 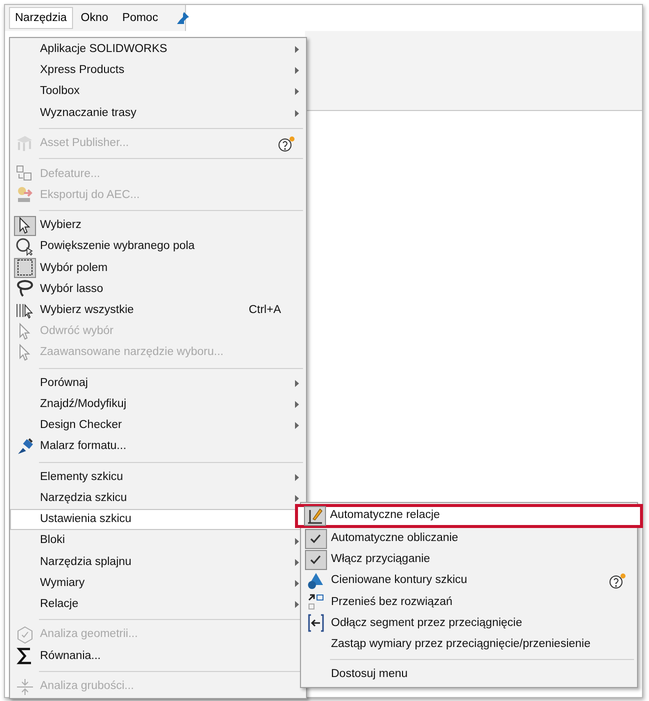 What do you see at coordinates (25, 446) in the screenshot?
I see `brush-icon` at bounding box center [25, 446].